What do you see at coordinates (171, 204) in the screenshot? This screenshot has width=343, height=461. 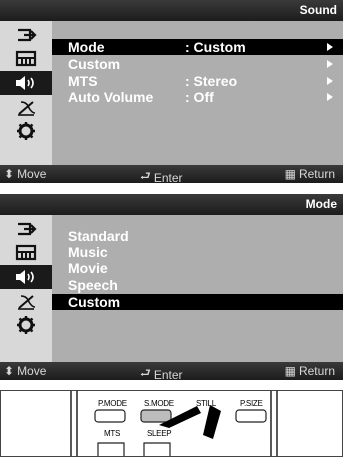 I see `mode-menu-titlebar: Mode` at bounding box center [171, 204].